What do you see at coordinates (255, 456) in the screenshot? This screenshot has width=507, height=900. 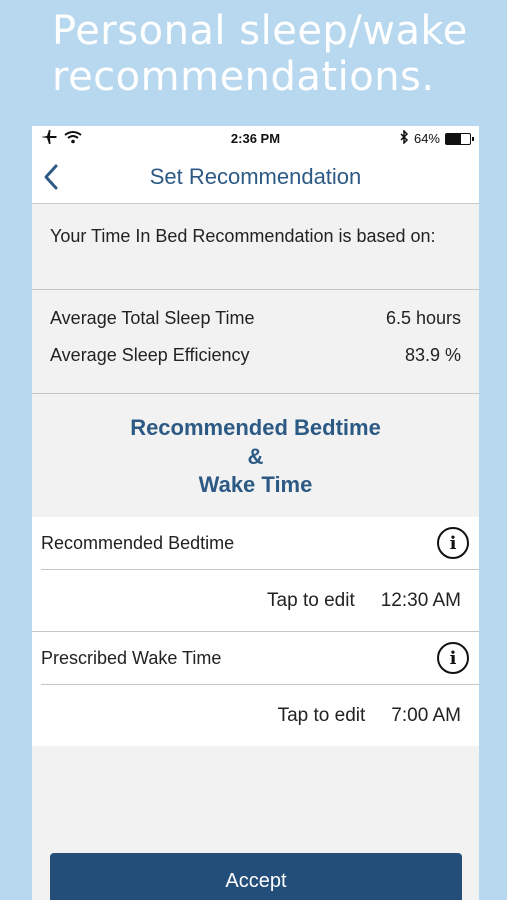 I see `recommendation-heading: Recommended Bedtime & Wake Time` at bounding box center [255, 456].